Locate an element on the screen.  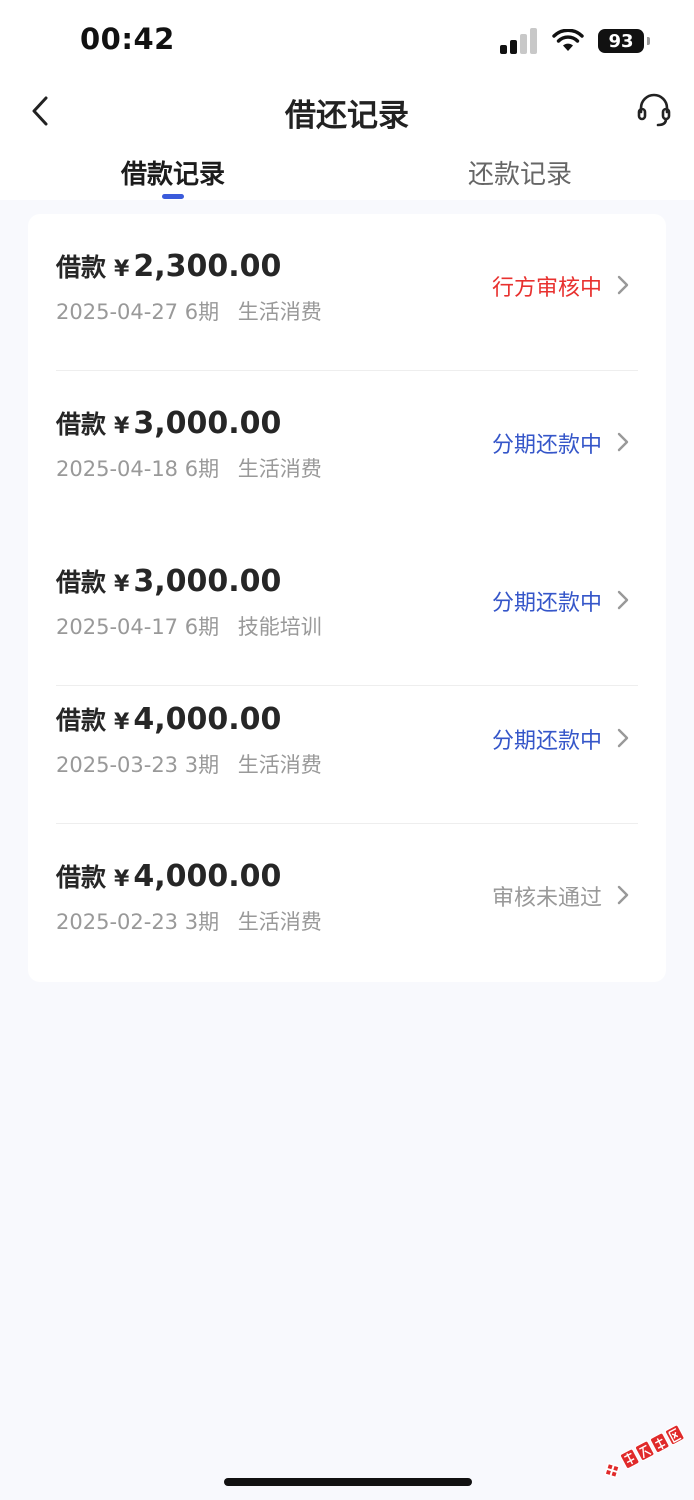
record-meta: 2025-04-27 6期 生活消费 is located at coordinates (189, 311).